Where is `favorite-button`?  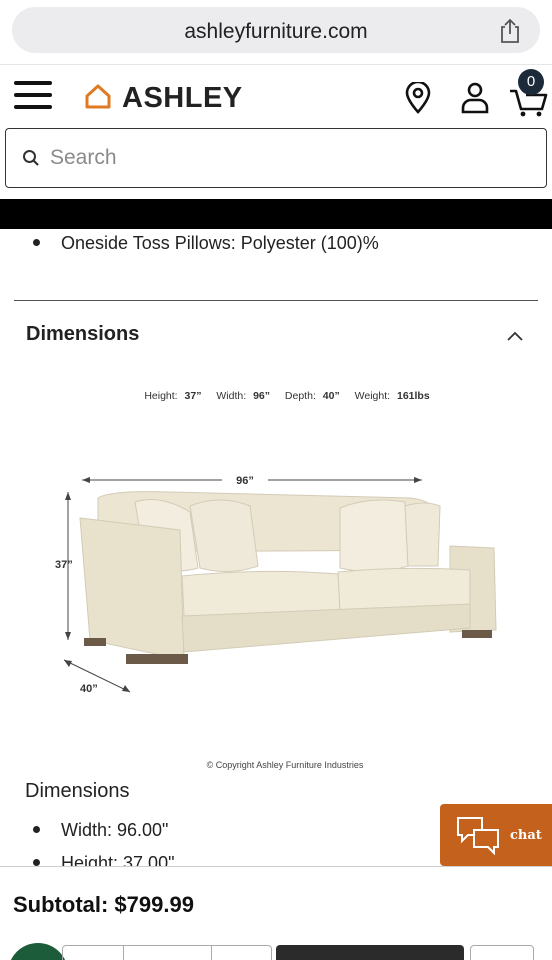 favorite-button is located at coordinates (502, 952).